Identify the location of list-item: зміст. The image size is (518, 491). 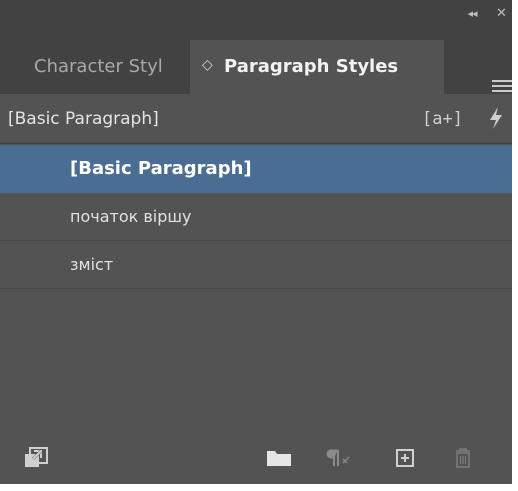
(256, 265).